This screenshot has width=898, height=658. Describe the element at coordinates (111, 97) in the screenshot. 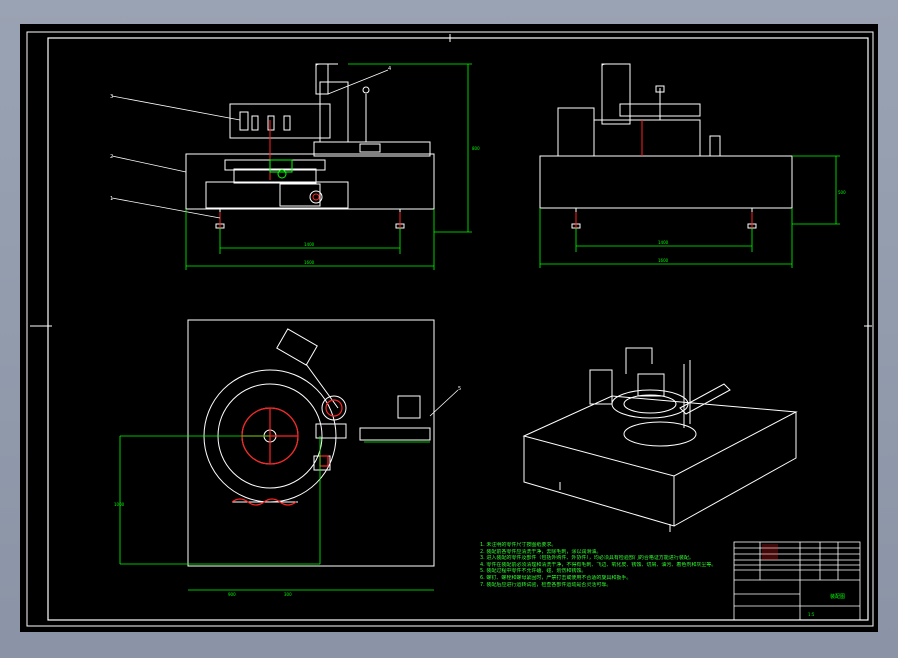

I see `callout-3: 3` at that location.